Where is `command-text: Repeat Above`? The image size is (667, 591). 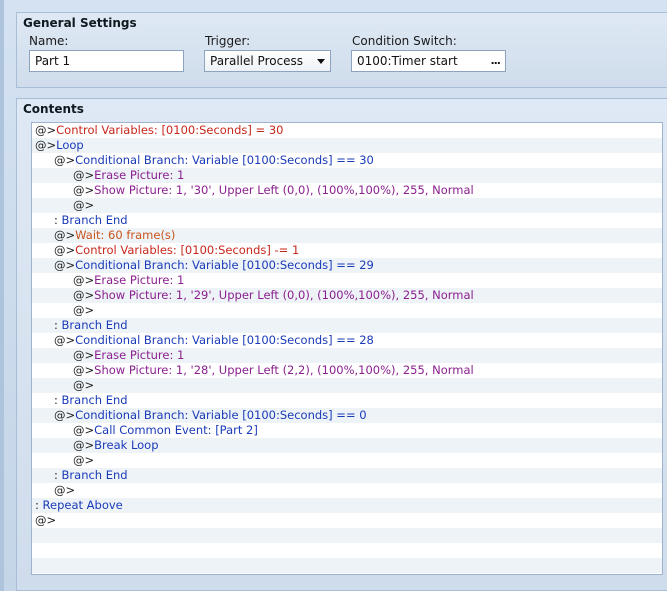
command-text: Repeat Above is located at coordinates (82, 505).